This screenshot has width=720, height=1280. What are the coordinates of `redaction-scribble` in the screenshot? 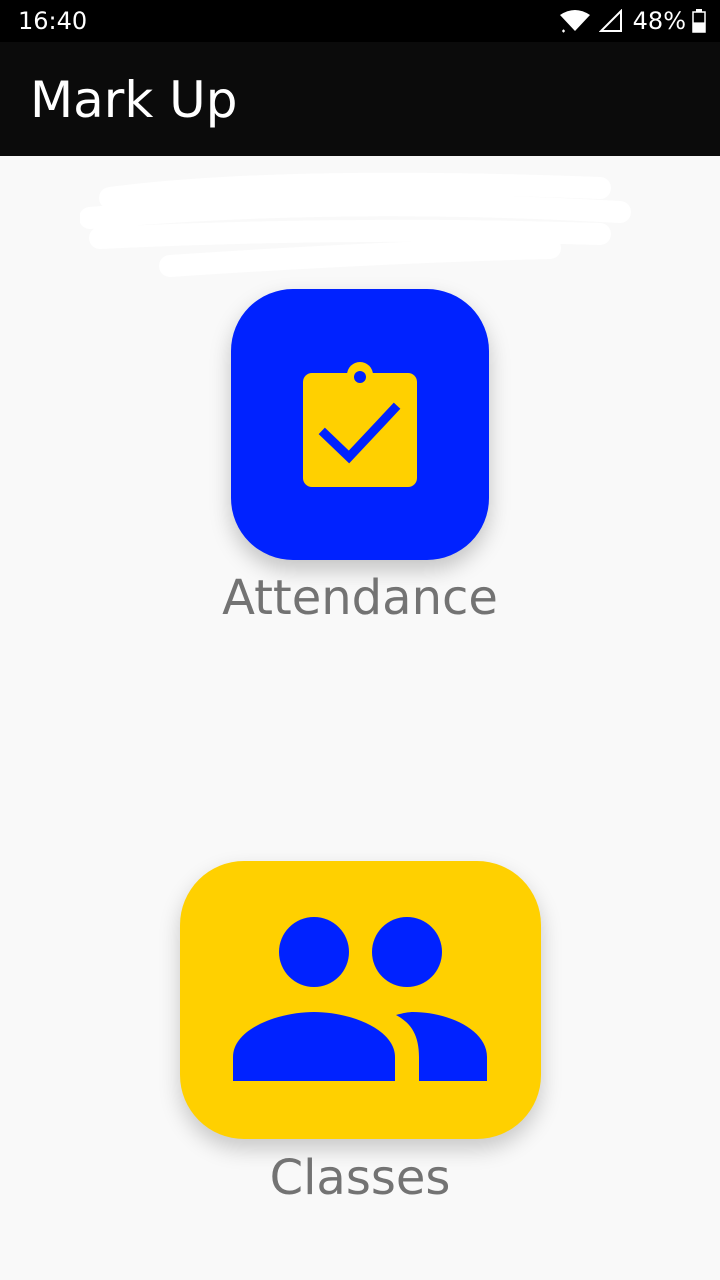 It's located at (359, 230).